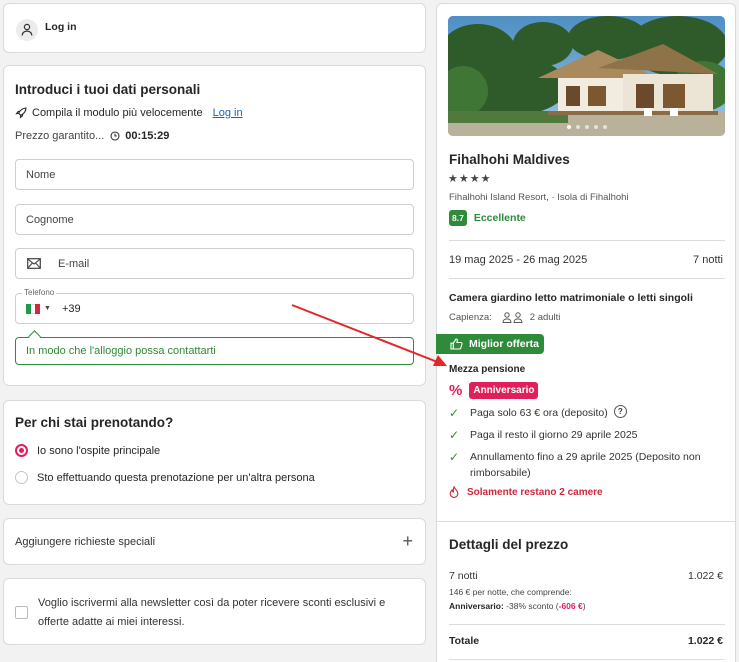  What do you see at coordinates (705, 641) in the screenshot?
I see `total-value: 1.022 €` at bounding box center [705, 641].